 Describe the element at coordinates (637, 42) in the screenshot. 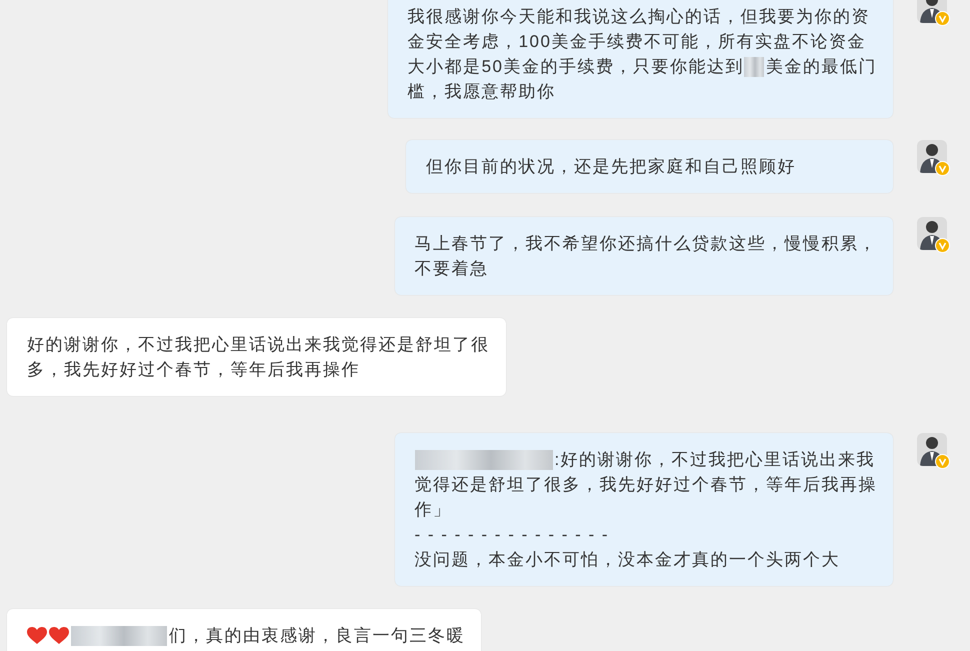

I see `message-text: 金安全考虑，100美金手续费不可能，所有实盘不论资金` at that location.